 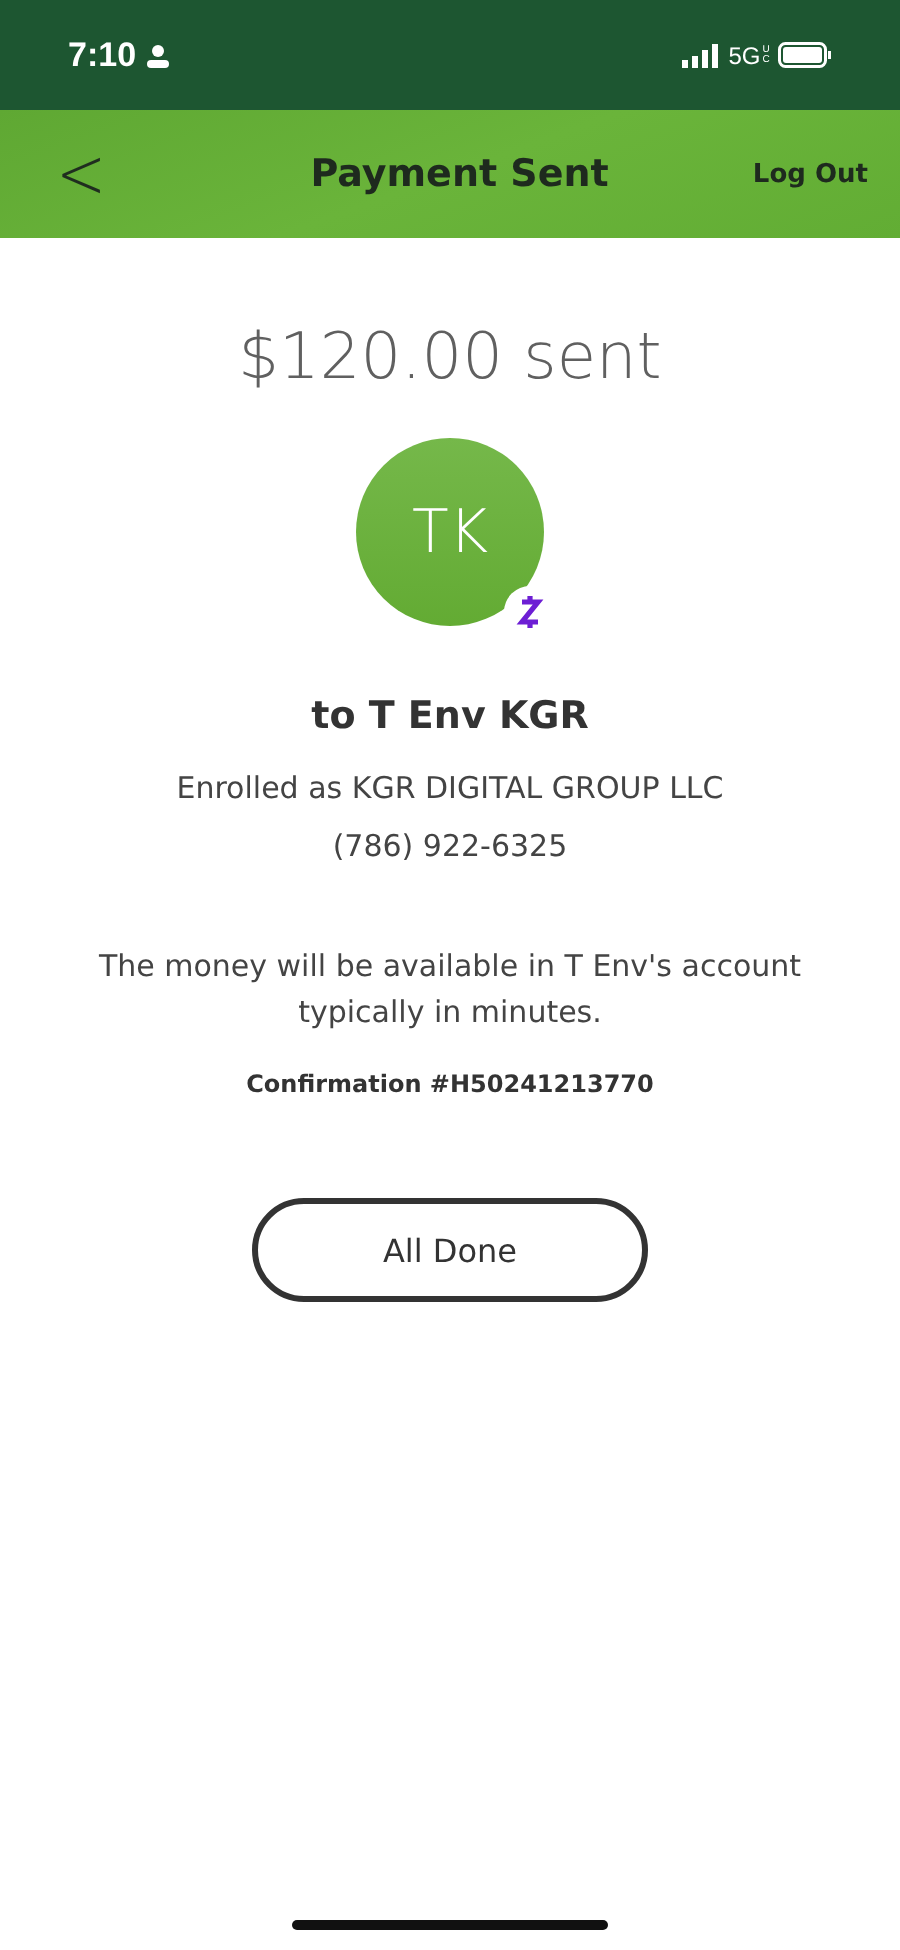 I want to click on availability-message: The money will be available in T Env's account typically in minutes., so click(x=450, y=990).